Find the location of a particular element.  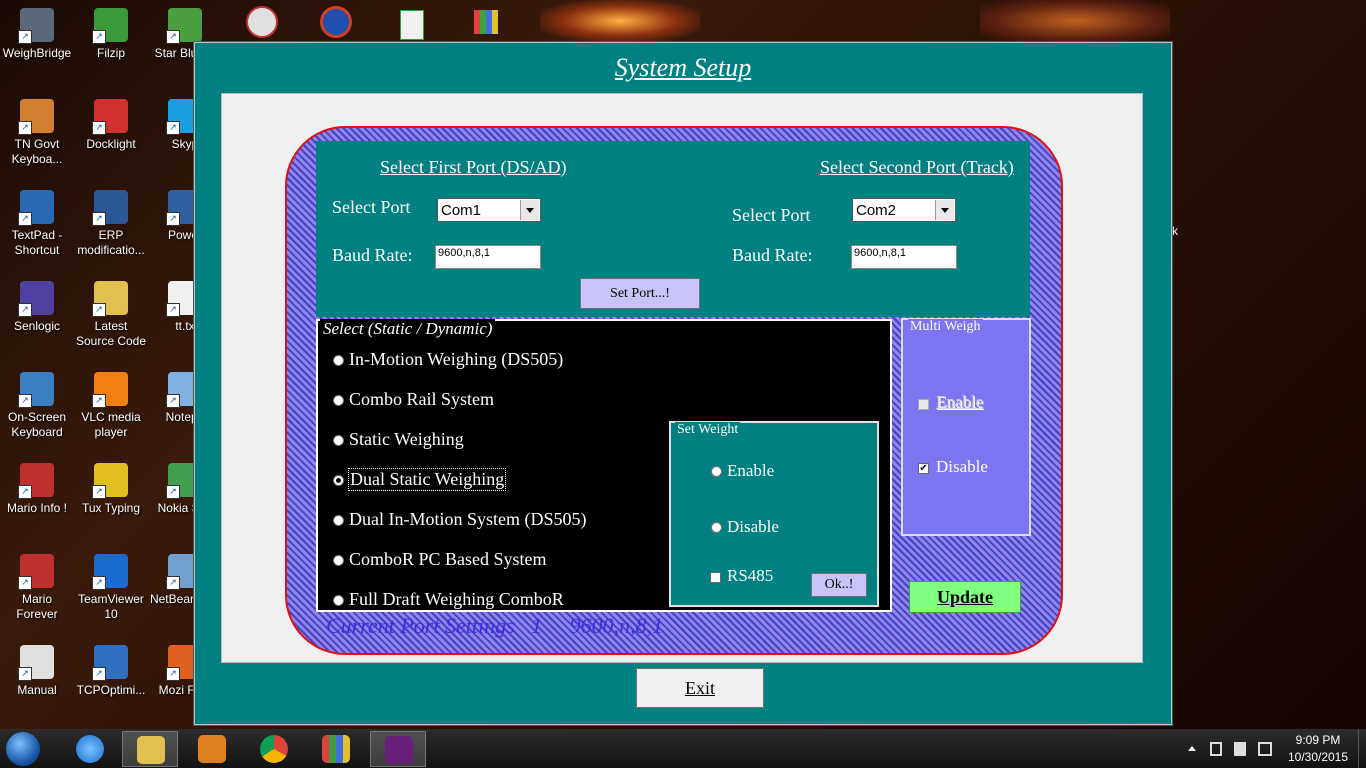

desktop-icon-filzip: ↗ Filzip is located at coordinates (111, 34).